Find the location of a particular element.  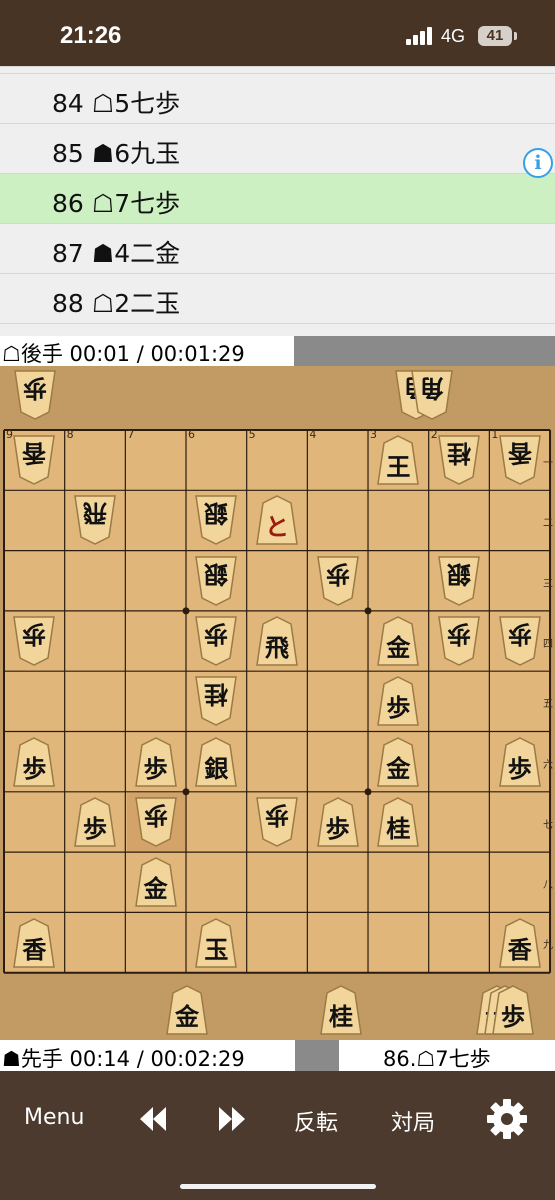

signal-icon is located at coordinates (419, 36).